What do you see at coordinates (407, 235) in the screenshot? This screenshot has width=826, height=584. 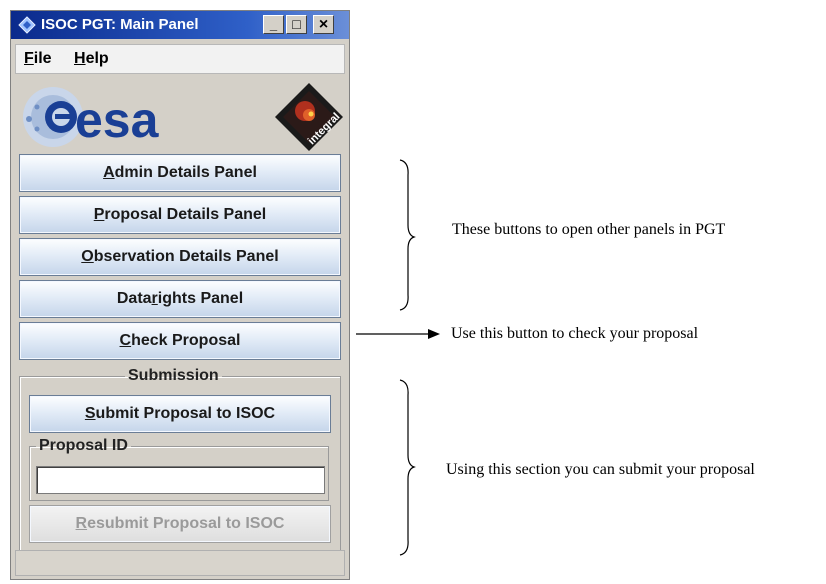 I see `panels-brace` at bounding box center [407, 235].